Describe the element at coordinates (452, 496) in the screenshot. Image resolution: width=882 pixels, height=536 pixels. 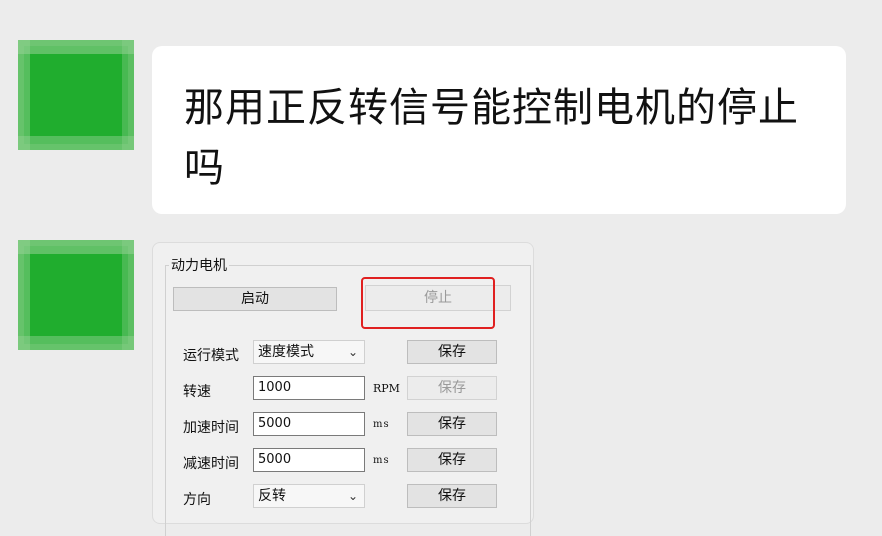
I see `save-direction-button: 保存` at that location.